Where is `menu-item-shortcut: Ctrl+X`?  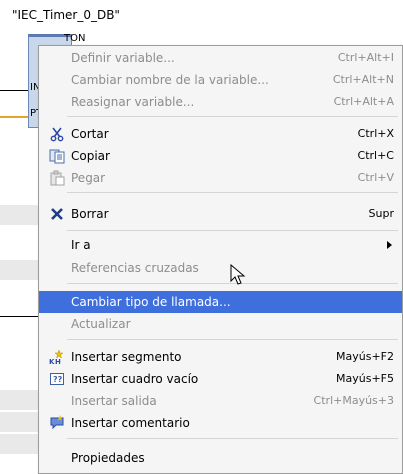 menu-item-shortcut: Ctrl+X is located at coordinates (375, 133).